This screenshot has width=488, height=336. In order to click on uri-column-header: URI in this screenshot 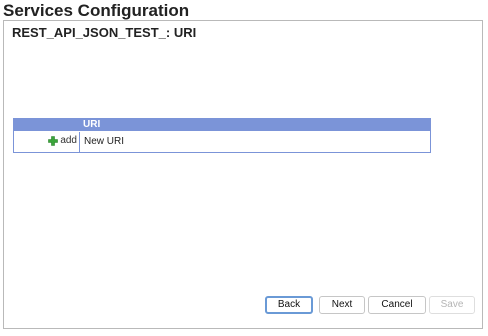, I will do `click(92, 124)`.